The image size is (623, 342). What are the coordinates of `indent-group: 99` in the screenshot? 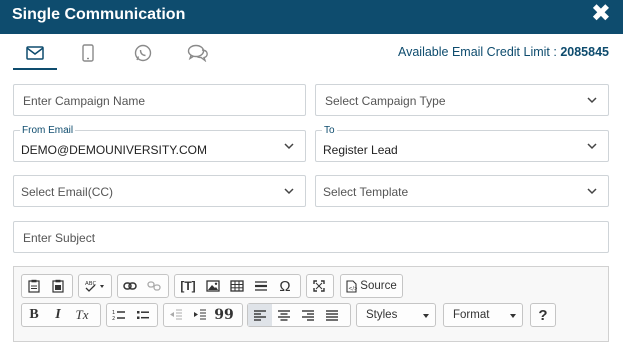 It's located at (203, 315).